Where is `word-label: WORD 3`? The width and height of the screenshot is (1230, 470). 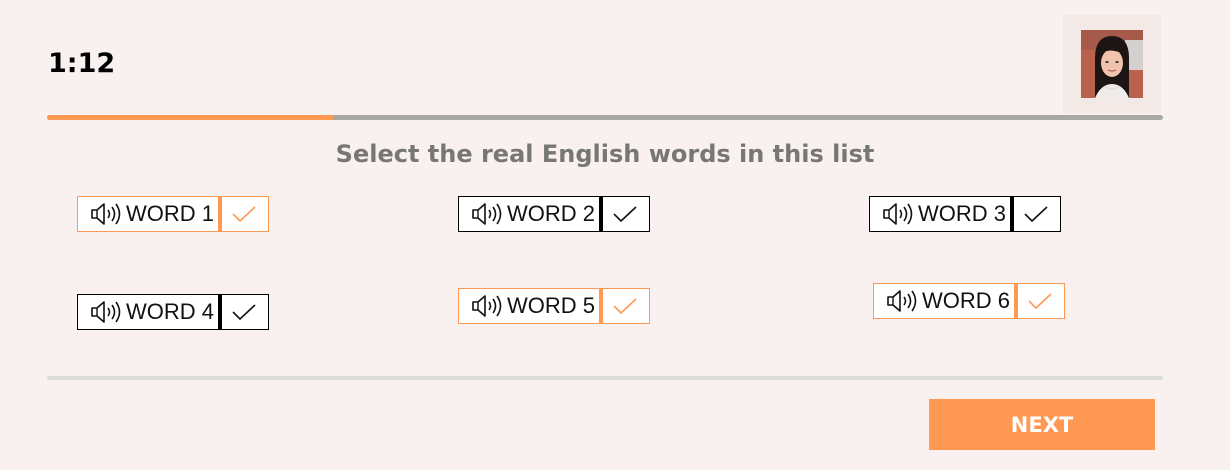 word-label: WORD 3 is located at coordinates (962, 213).